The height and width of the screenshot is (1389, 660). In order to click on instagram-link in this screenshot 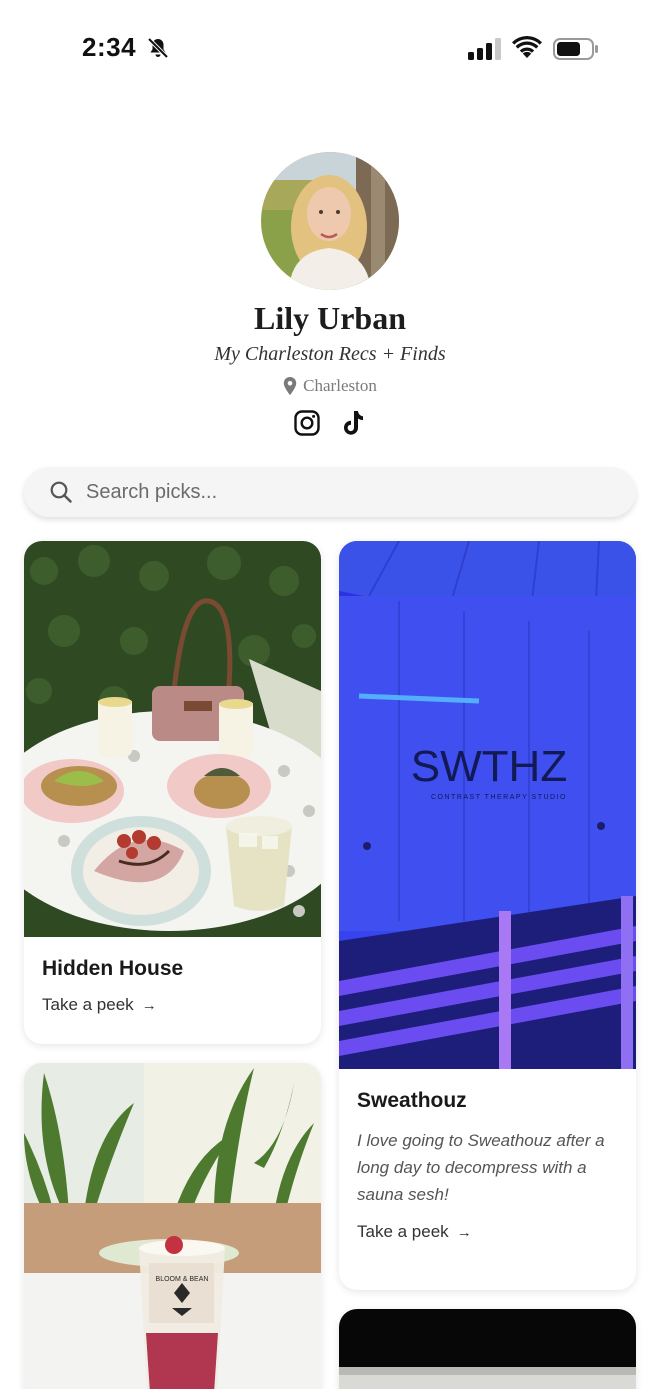, I will do `click(307, 423)`.